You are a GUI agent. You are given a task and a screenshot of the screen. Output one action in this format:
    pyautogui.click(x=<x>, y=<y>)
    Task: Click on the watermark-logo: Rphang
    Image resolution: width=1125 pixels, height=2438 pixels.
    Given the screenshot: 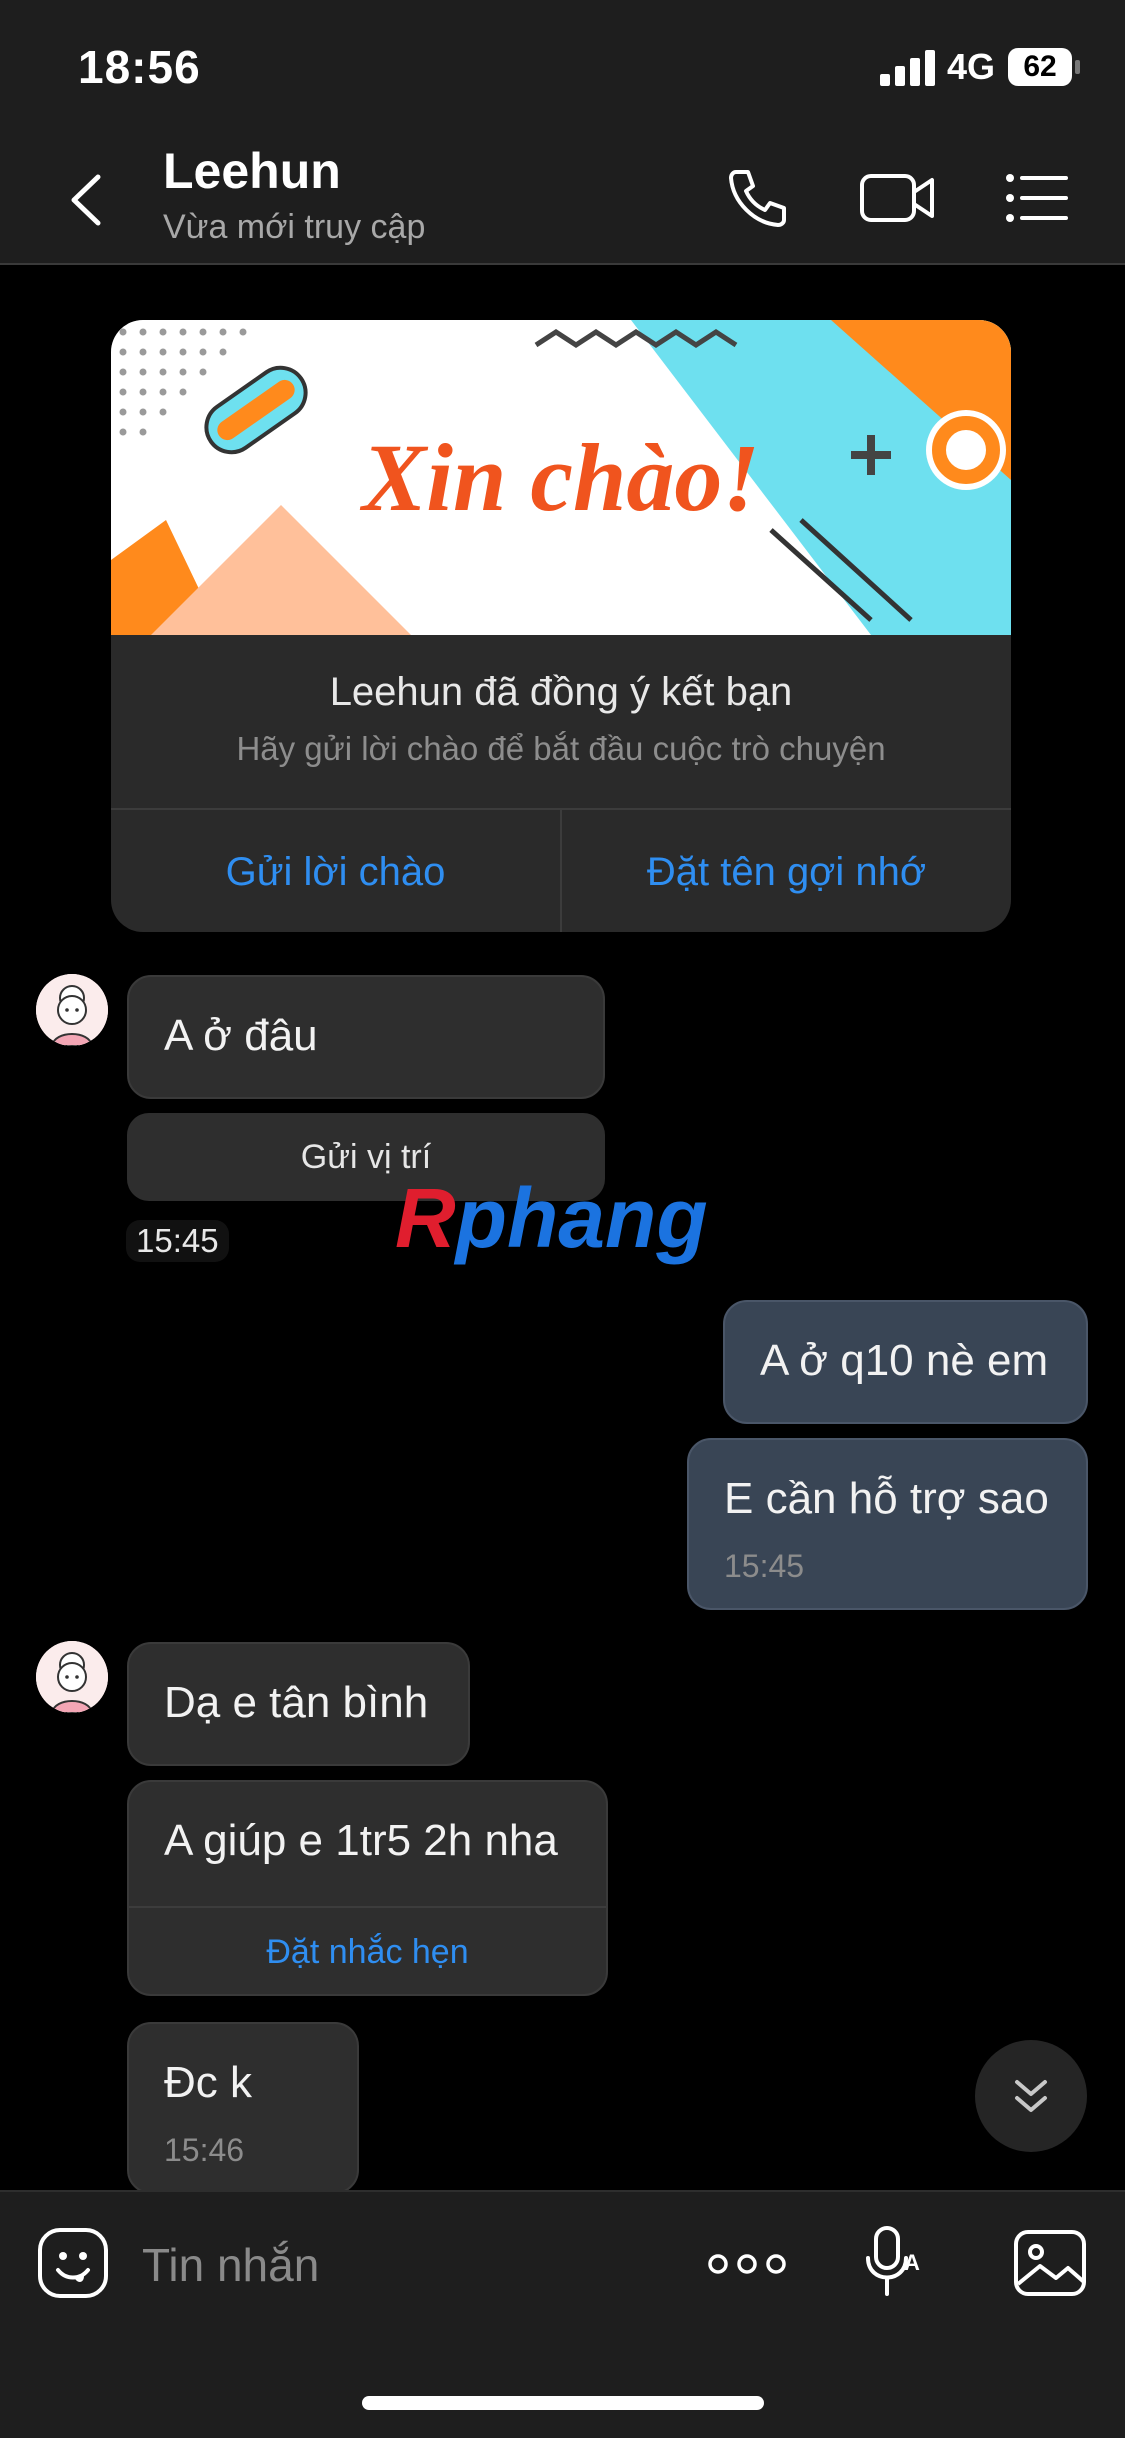 What is the action you would take?
    pyautogui.click(x=551, y=1218)
    